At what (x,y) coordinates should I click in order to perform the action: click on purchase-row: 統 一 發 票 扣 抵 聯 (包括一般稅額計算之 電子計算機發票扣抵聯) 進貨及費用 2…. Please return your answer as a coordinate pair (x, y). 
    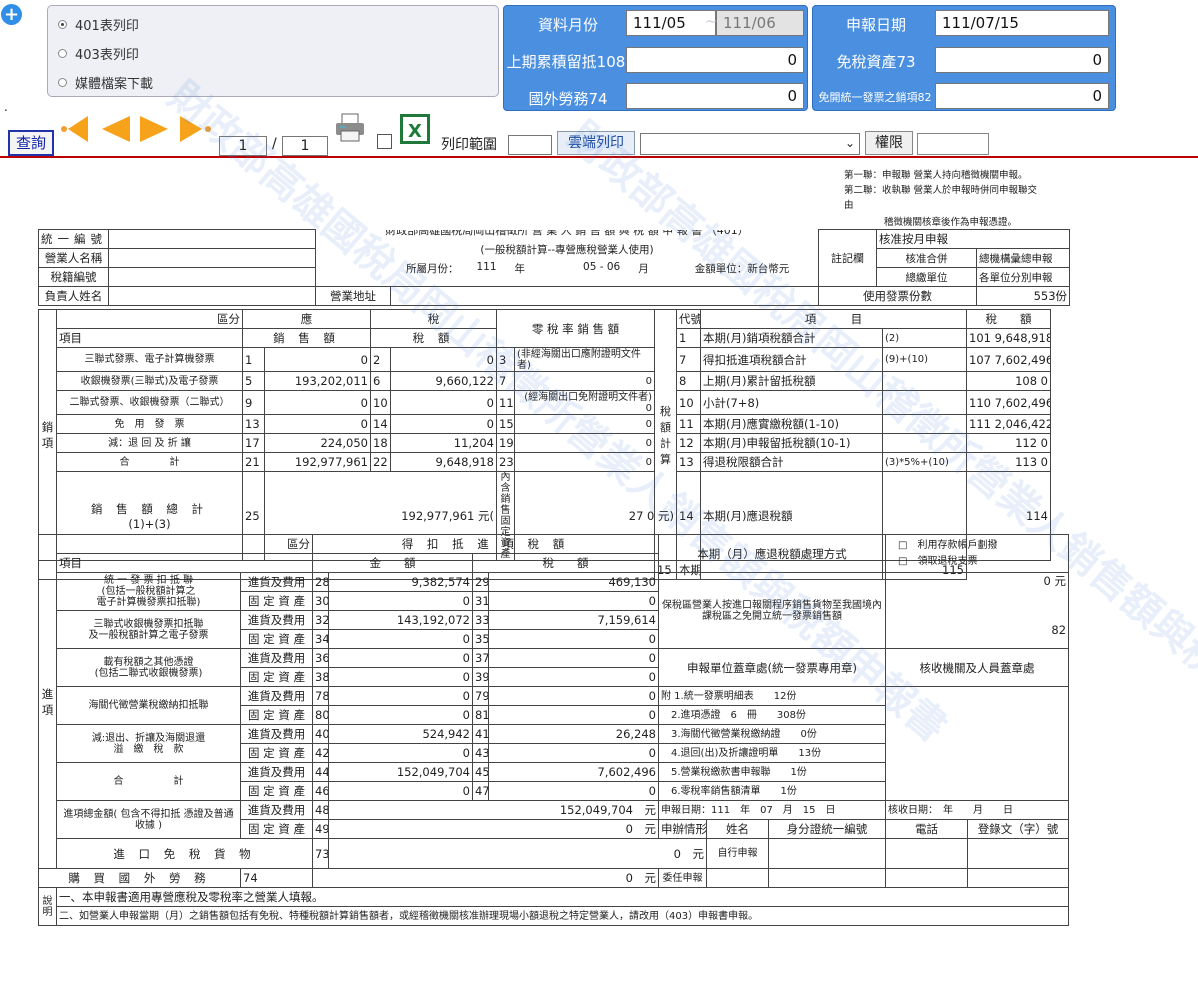
    Looking at the image, I should click on (554, 610).